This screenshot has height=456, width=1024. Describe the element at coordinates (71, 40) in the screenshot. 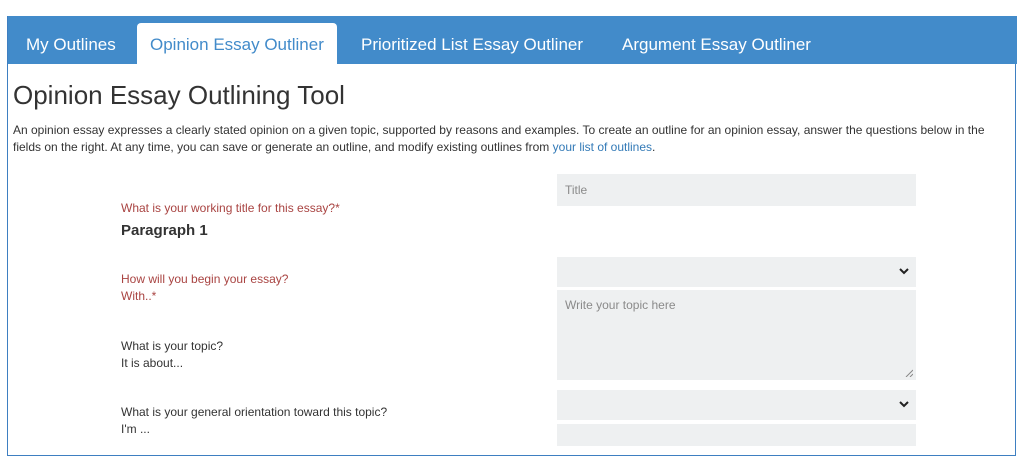

I see `tab-my-outlines: My Outlines` at that location.